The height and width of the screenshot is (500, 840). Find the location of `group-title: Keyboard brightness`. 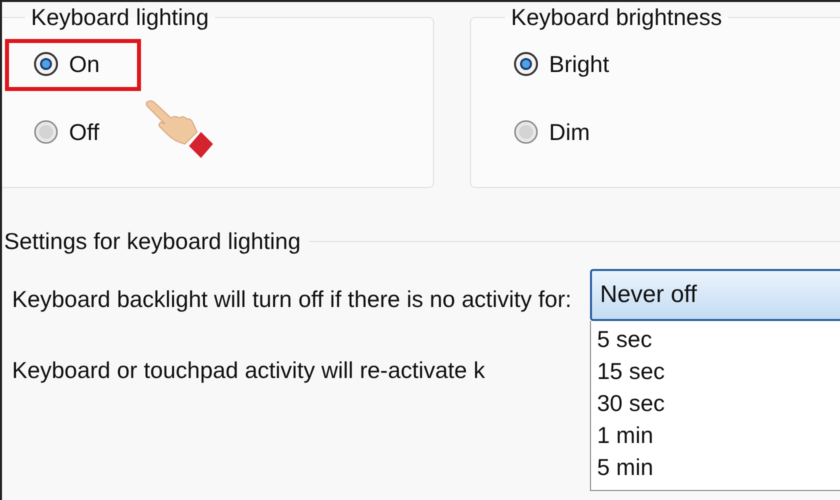

group-title: Keyboard brightness is located at coordinates (616, 17).